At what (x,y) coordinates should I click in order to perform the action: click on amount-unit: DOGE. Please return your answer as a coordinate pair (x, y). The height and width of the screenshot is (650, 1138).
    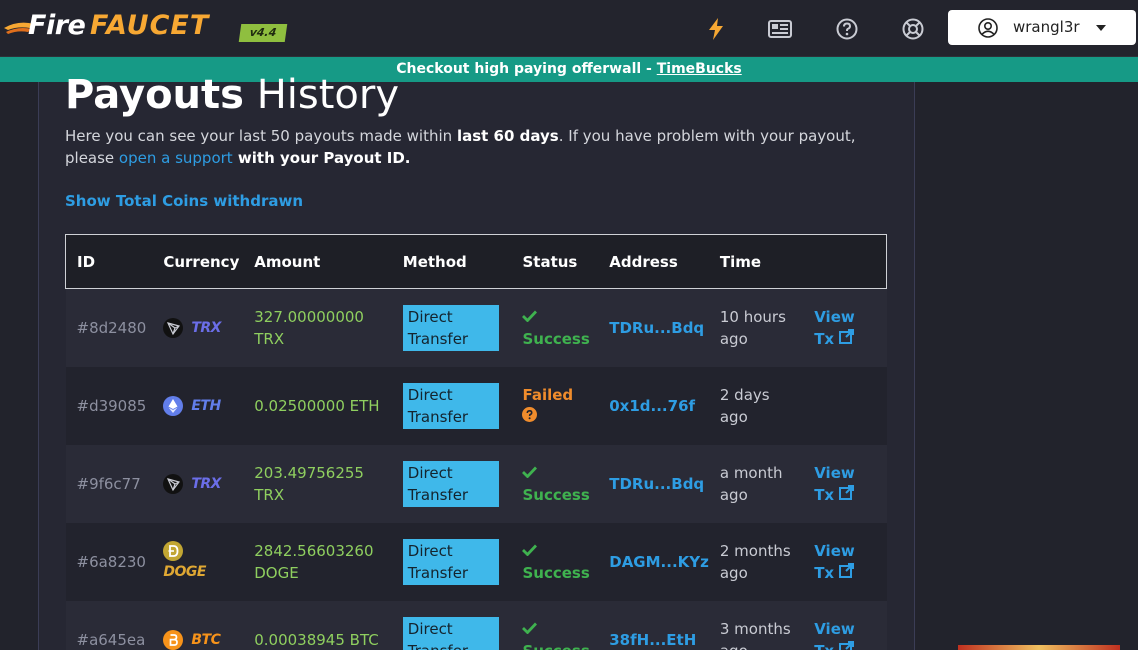
    Looking at the image, I should click on (276, 572).